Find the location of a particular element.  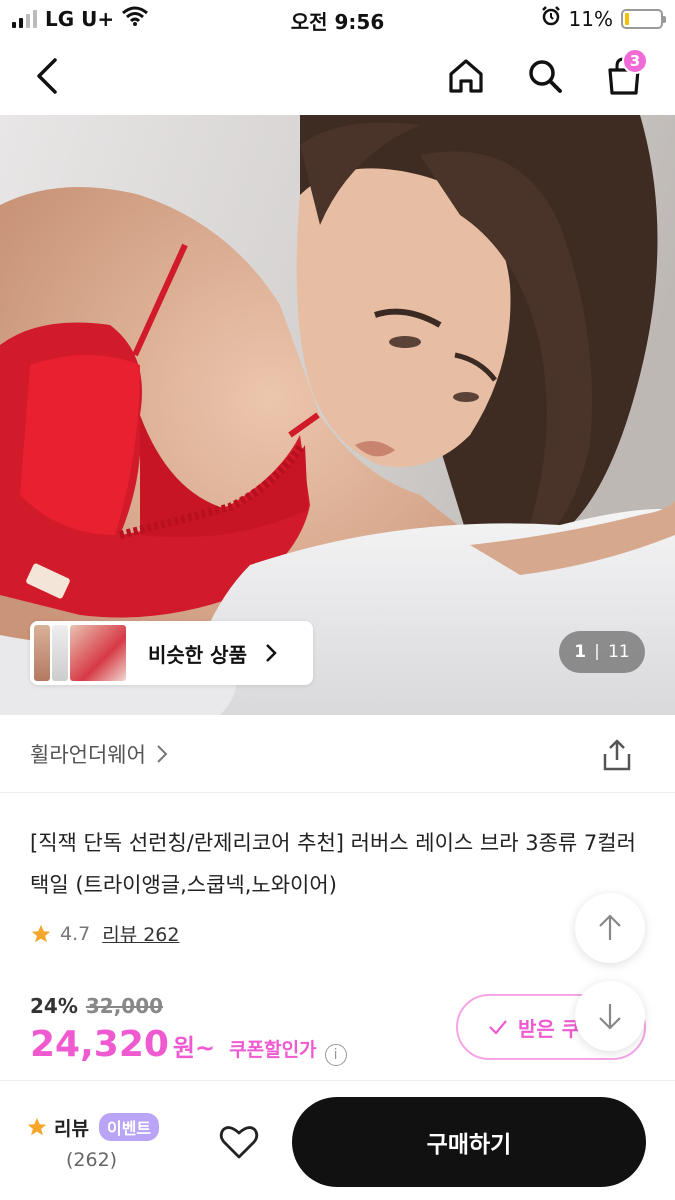

review-label: 리뷰 is located at coordinates (71, 1128).